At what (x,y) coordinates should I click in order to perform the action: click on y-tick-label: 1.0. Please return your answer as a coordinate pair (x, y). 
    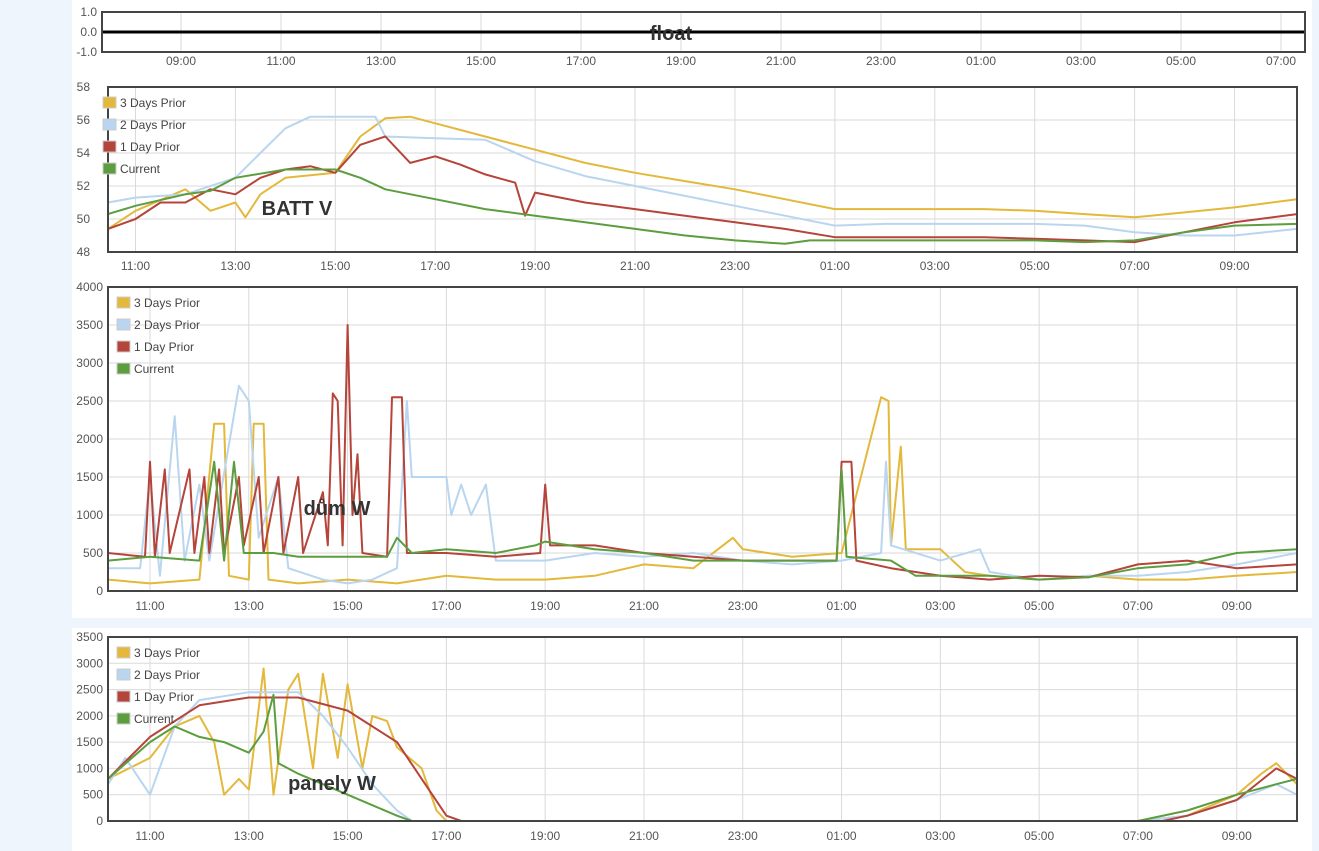
    Looking at the image, I should click on (88, 12).